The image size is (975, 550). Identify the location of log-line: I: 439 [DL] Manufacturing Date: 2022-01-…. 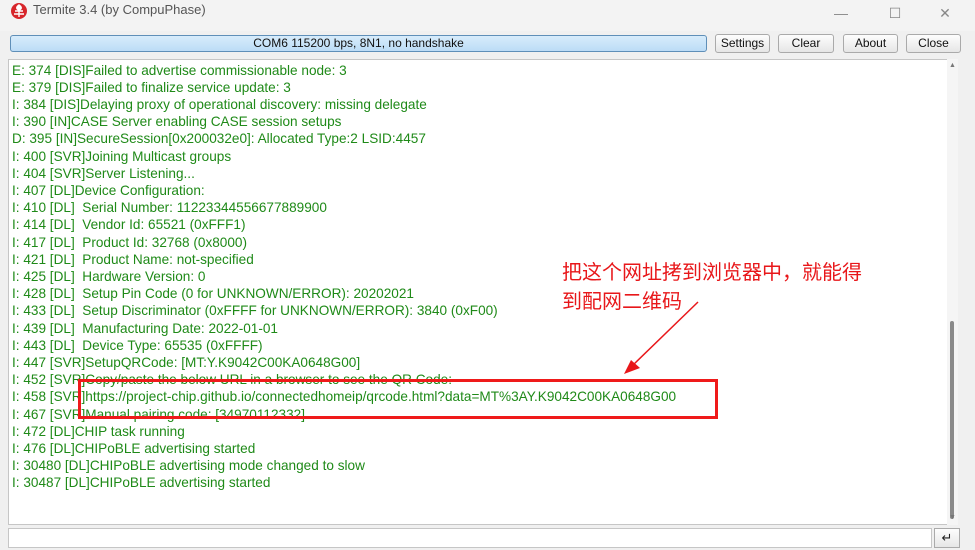
(145, 328).